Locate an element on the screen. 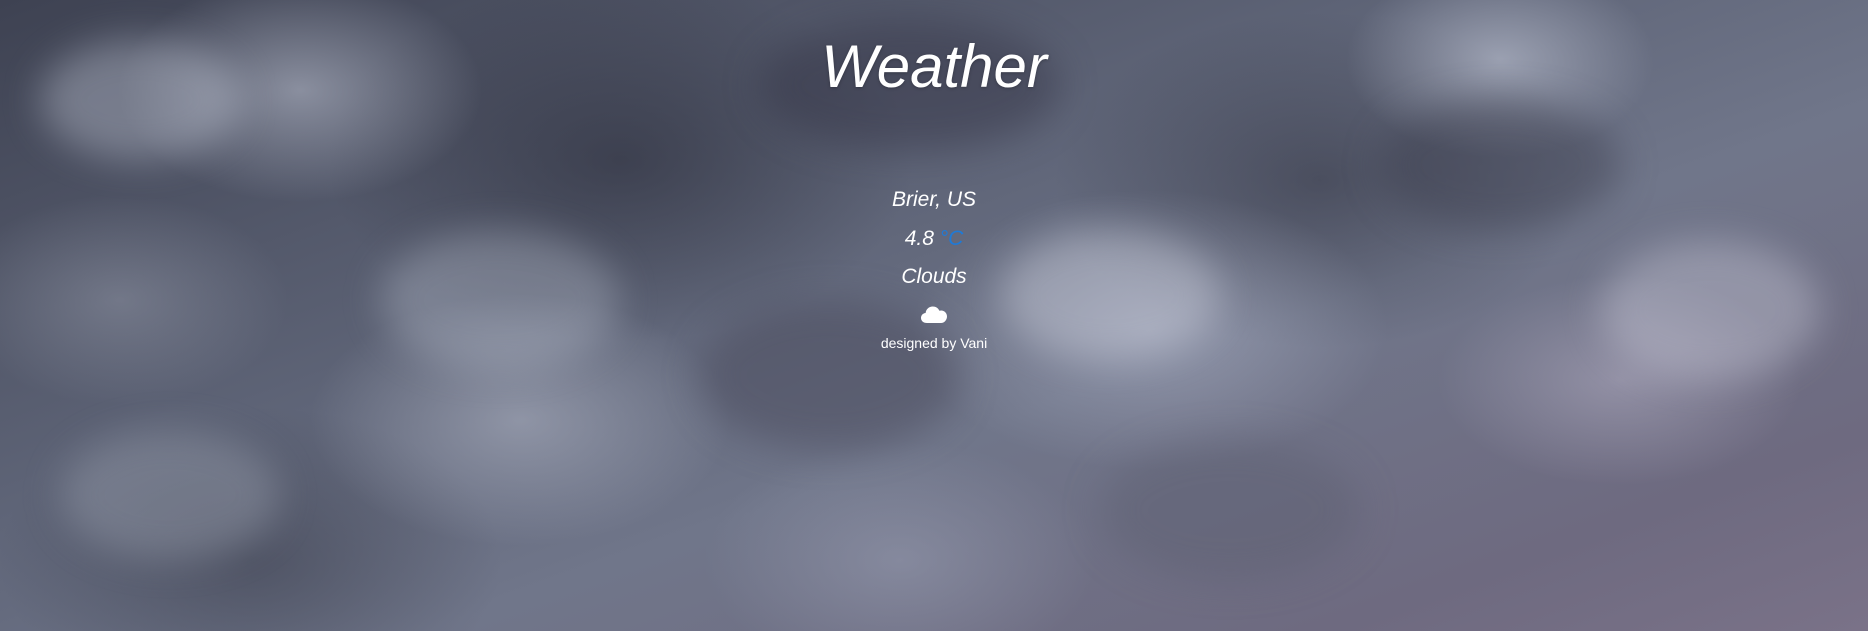 Image resolution: width=1868 pixels, height=631 pixels. temperature-unit-toggle: °C is located at coordinates (952, 238).